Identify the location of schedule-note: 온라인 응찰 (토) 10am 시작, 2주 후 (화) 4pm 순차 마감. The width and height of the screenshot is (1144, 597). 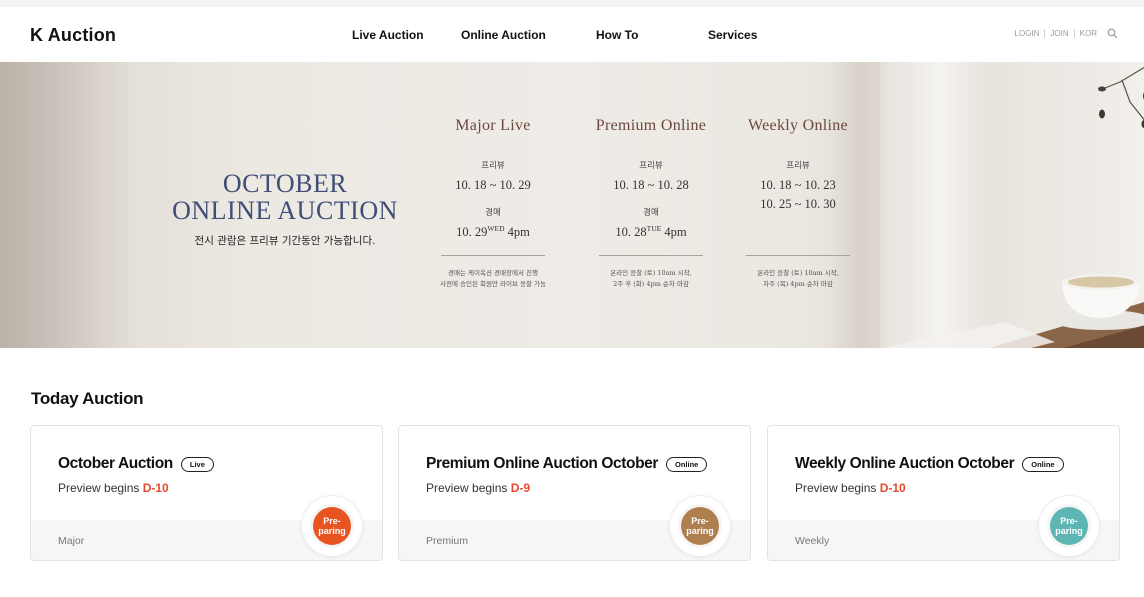
(651, 279).